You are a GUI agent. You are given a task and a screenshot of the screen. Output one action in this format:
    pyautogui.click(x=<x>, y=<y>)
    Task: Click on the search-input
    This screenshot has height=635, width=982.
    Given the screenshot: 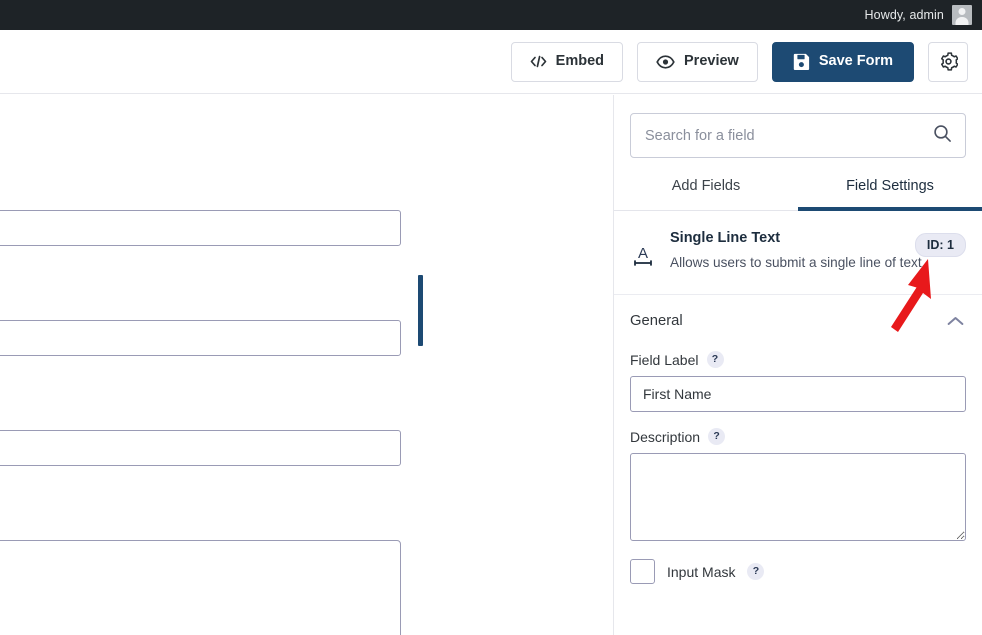 What is the action you would take?
    pyautogui.click(x=798, y=135)
    